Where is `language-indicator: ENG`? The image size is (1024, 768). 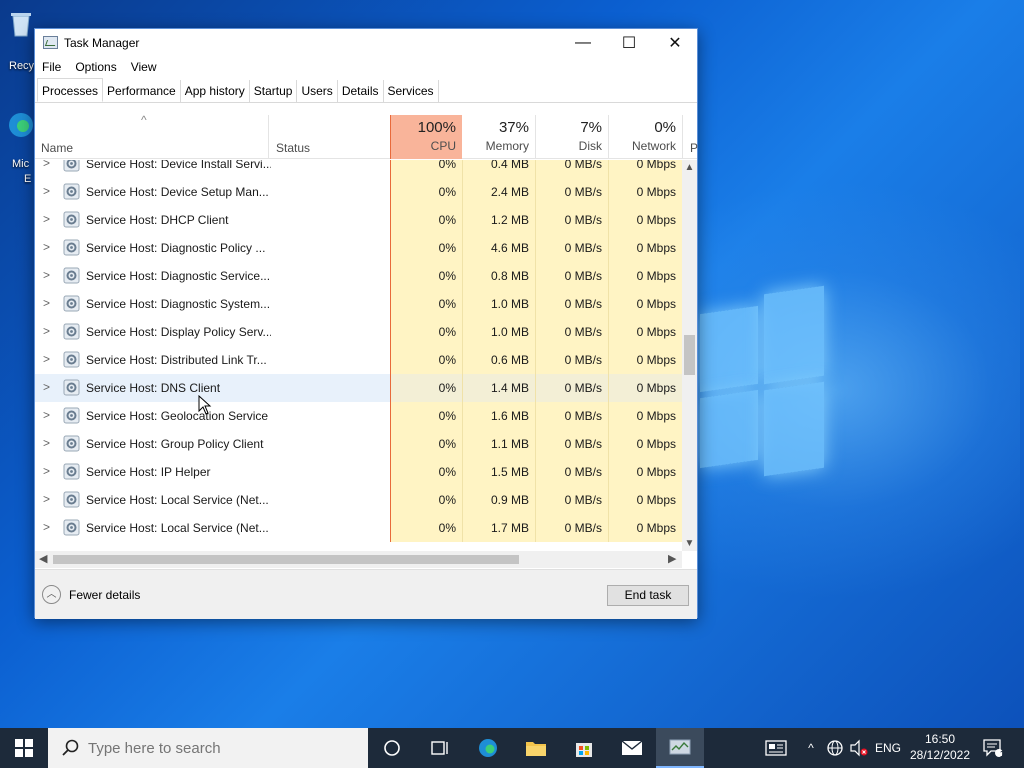
language-indicator: ENG is located at coordinates (888, 748).